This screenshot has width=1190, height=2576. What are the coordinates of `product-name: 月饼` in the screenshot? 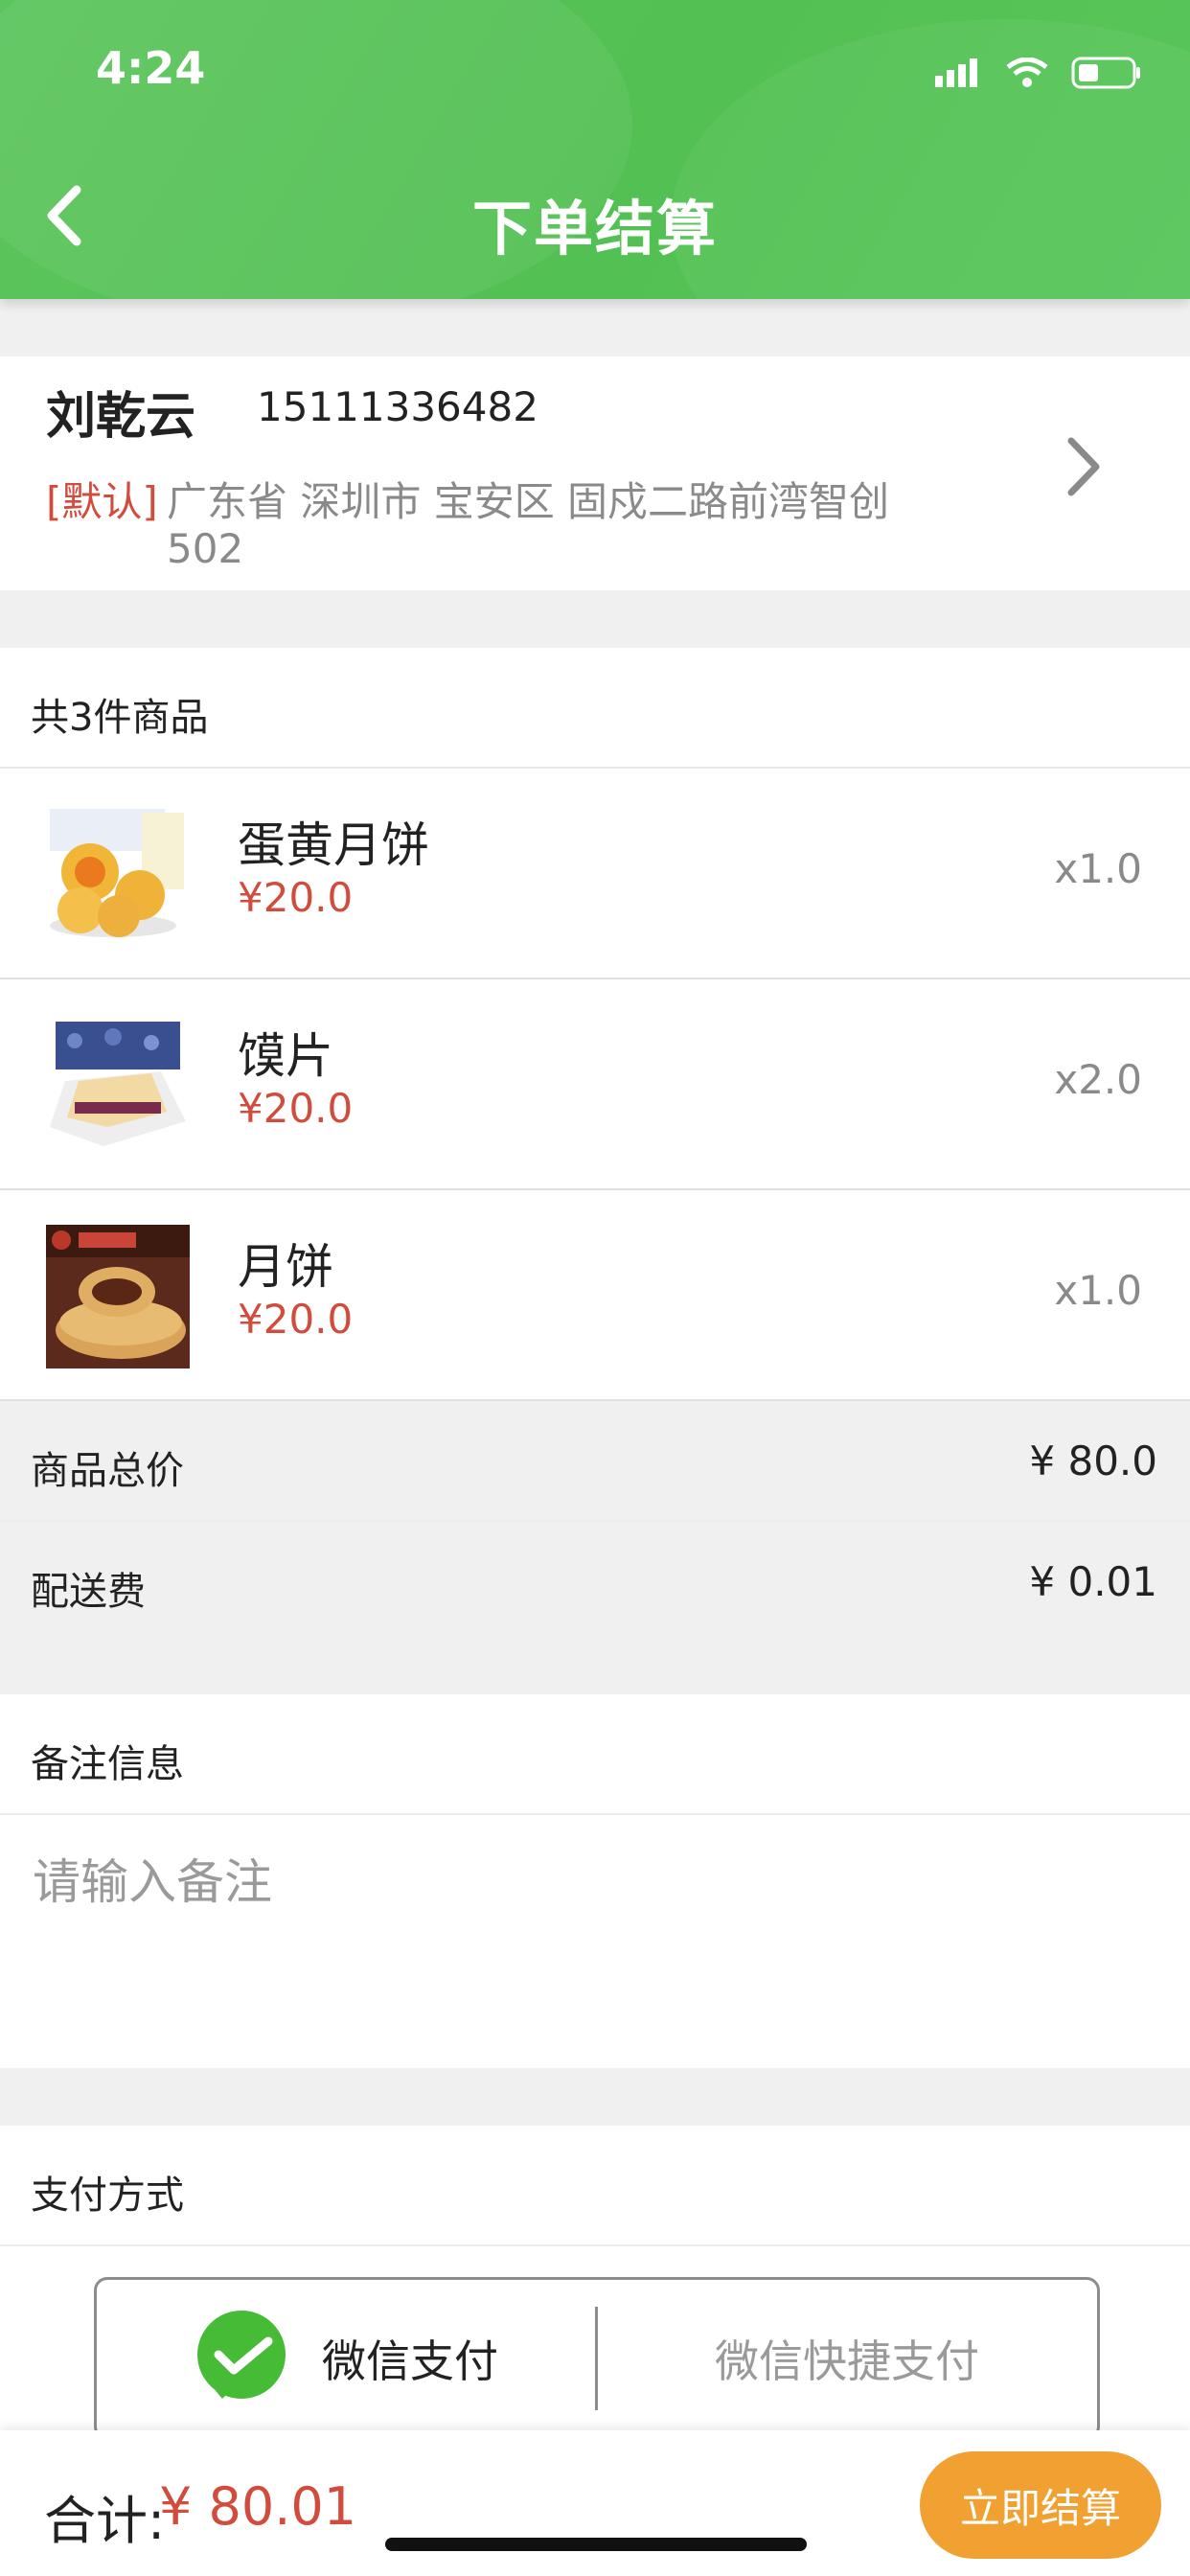 It's located at (286, 1267).